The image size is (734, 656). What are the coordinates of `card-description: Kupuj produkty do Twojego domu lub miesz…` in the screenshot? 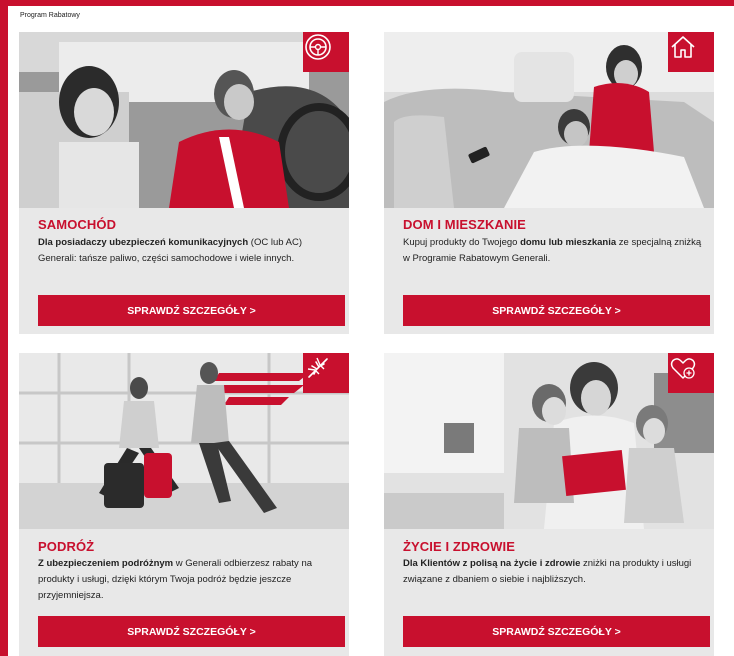 It's located at (552, 250).